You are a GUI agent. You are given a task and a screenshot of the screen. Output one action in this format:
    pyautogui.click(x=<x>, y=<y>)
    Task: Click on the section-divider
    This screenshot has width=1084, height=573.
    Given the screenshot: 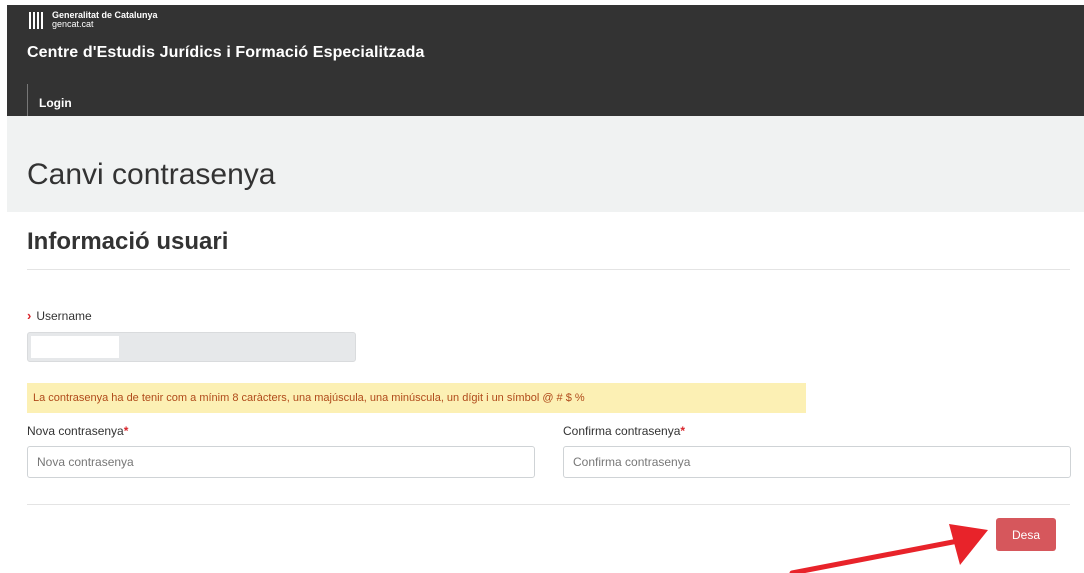 What is the action you would take?
    pyautogui.click(x=548, y=269)
    